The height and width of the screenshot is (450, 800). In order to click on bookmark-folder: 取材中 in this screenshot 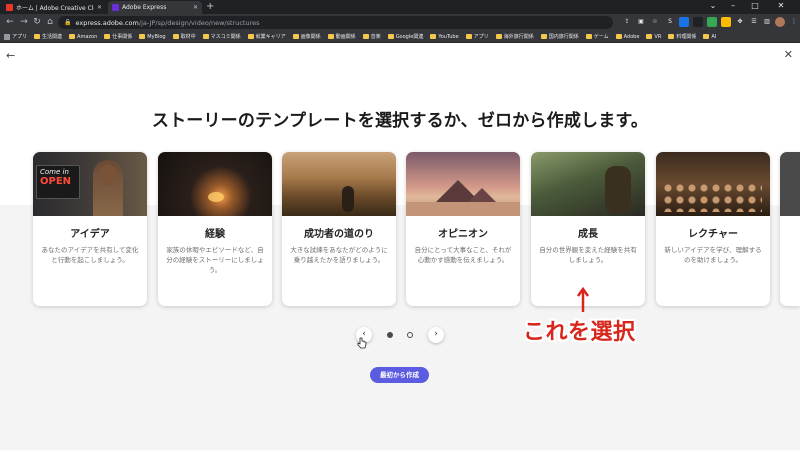, I will do `click(184, 36)`.